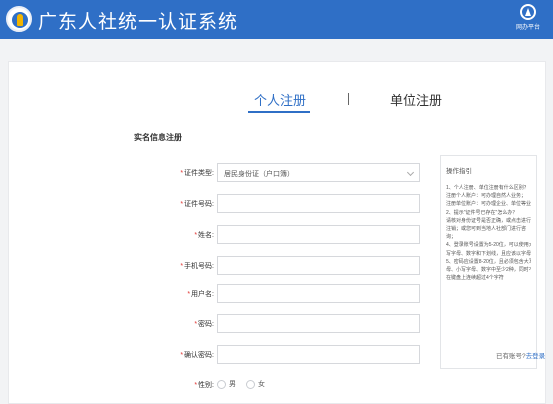 This screenshot has width=553, height=404. What do you see at coordinates (197, 355) in the screenshot?
I see `confirm-password-label: *确认密码:` at bounding box center [197, 355].